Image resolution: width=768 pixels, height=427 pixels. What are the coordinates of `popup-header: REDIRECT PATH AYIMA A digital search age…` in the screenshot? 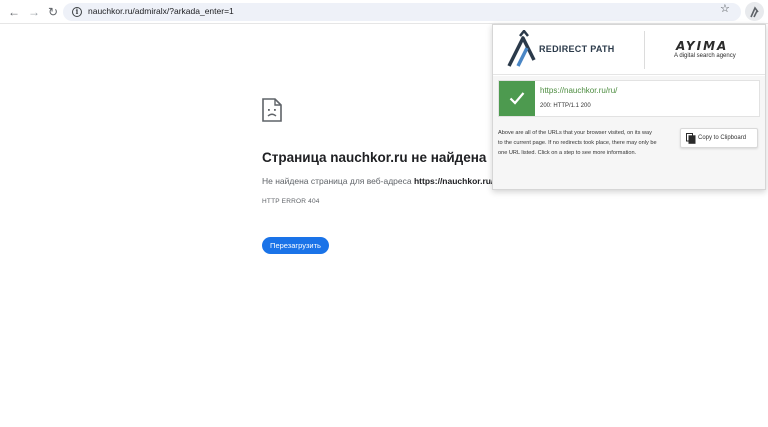 It's located at (629, 50).